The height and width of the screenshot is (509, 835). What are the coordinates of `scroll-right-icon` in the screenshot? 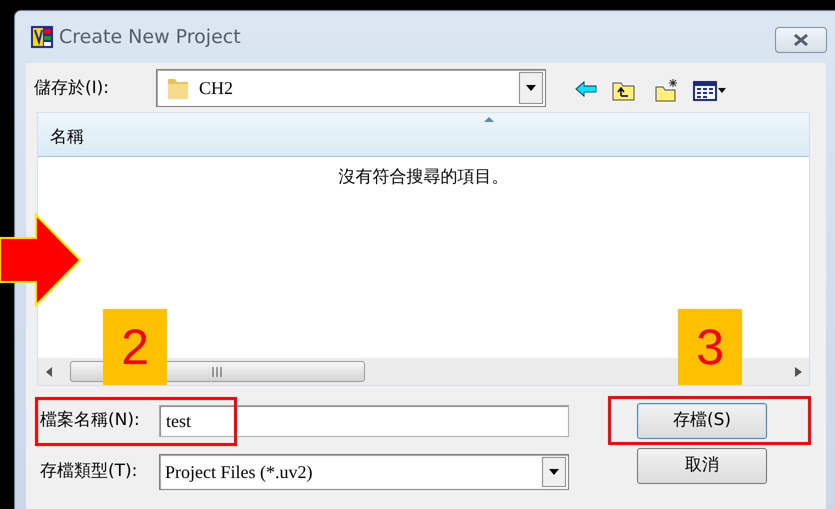 It's located at (798, 372).